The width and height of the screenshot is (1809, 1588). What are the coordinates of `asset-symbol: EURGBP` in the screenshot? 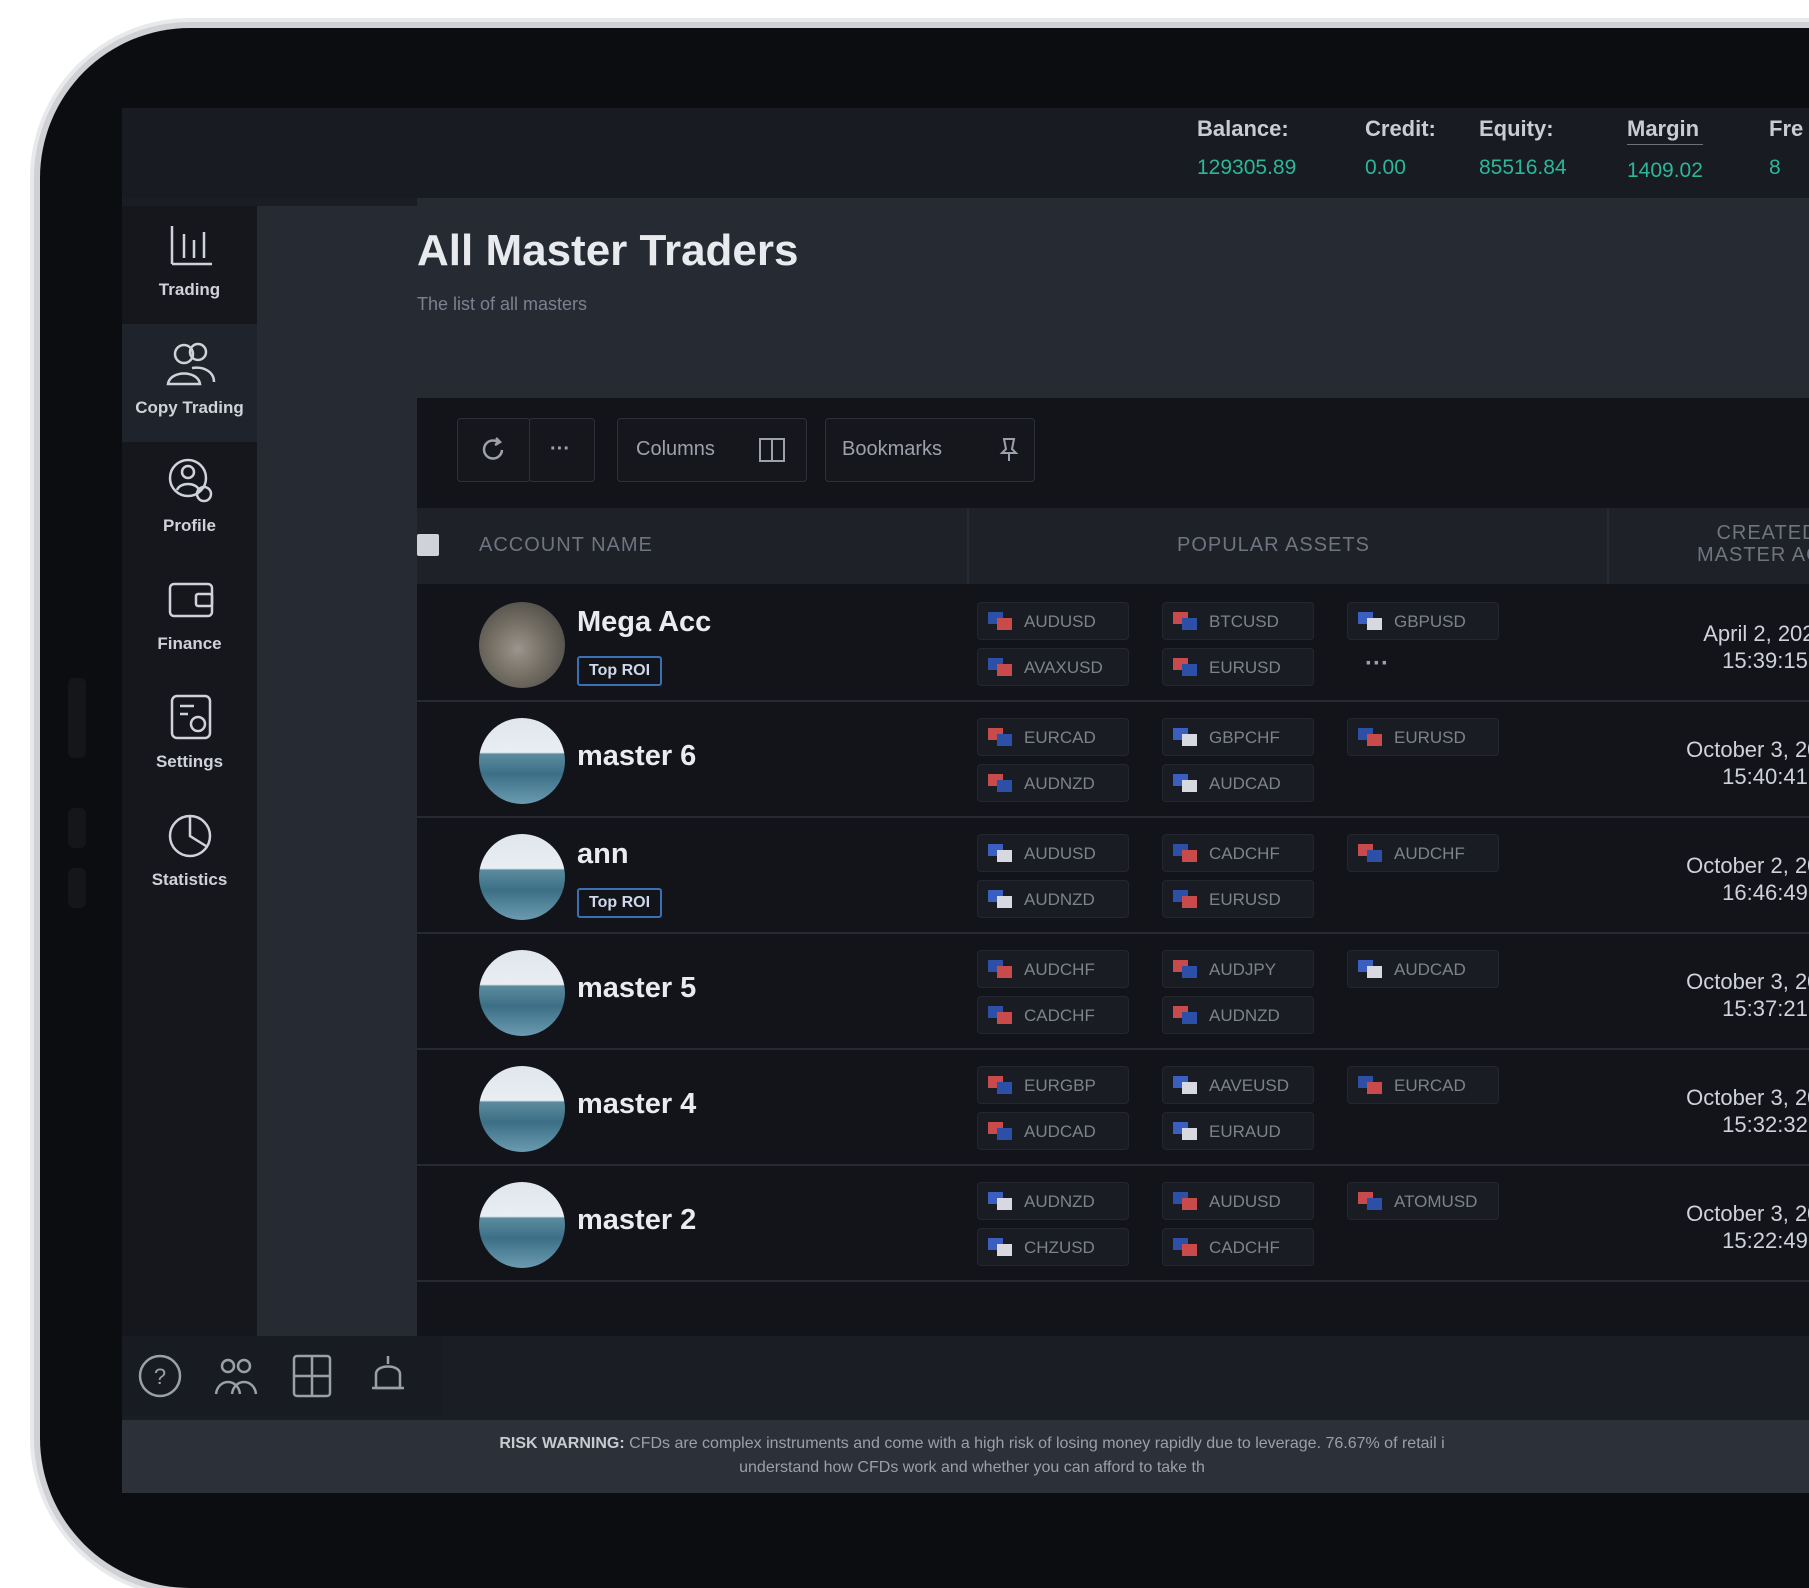 It's located at (1060, 1085).